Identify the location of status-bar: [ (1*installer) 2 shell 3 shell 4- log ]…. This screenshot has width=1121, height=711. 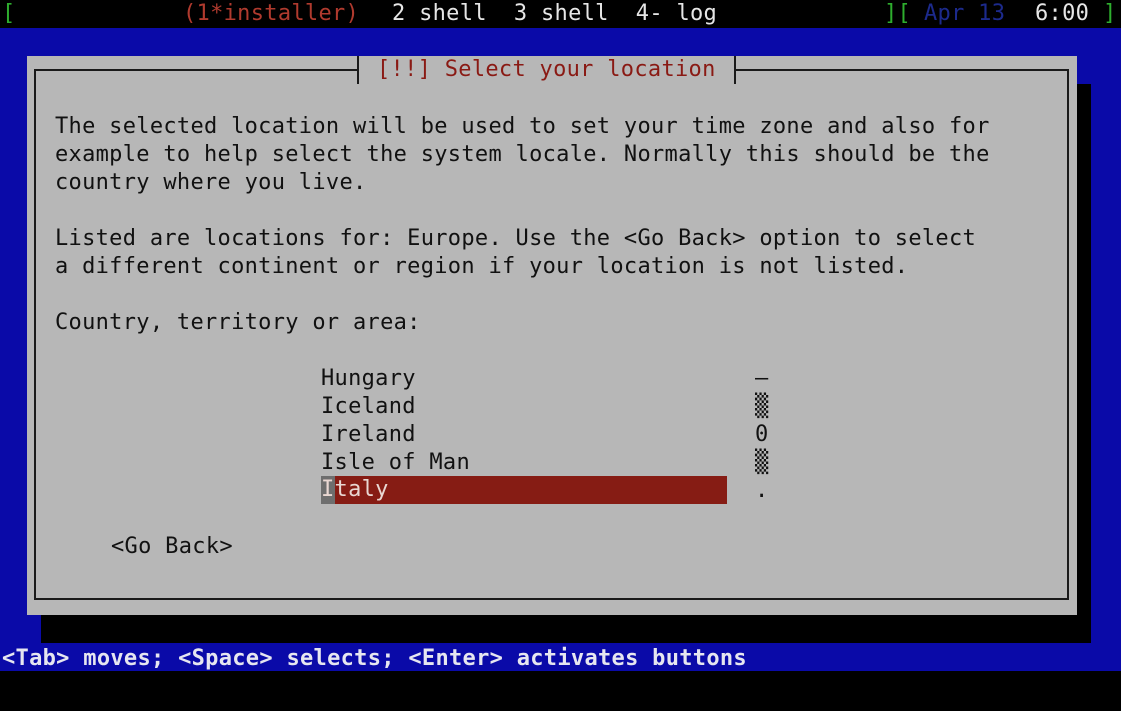
(560, 14).